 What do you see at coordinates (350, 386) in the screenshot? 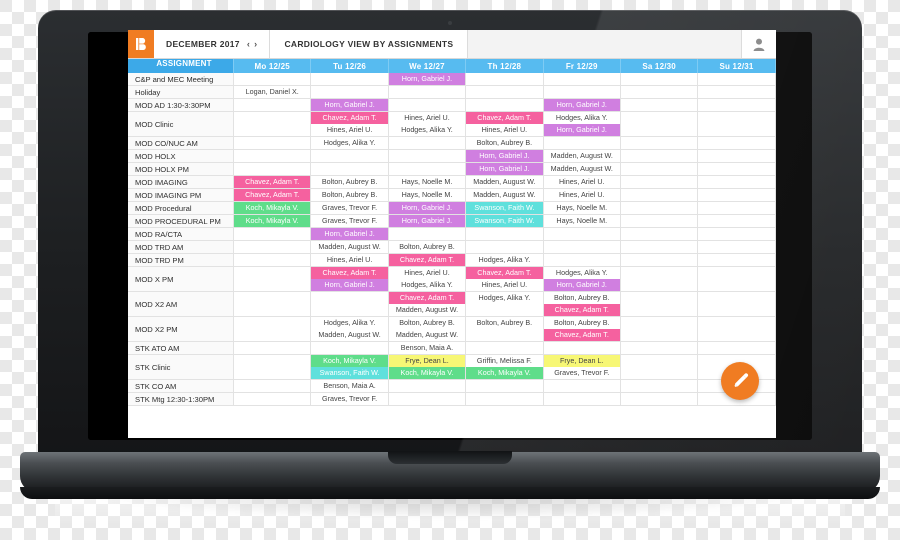
I see `assignment-cell: Benson, Maia A.` at bounding box center [350, 386].